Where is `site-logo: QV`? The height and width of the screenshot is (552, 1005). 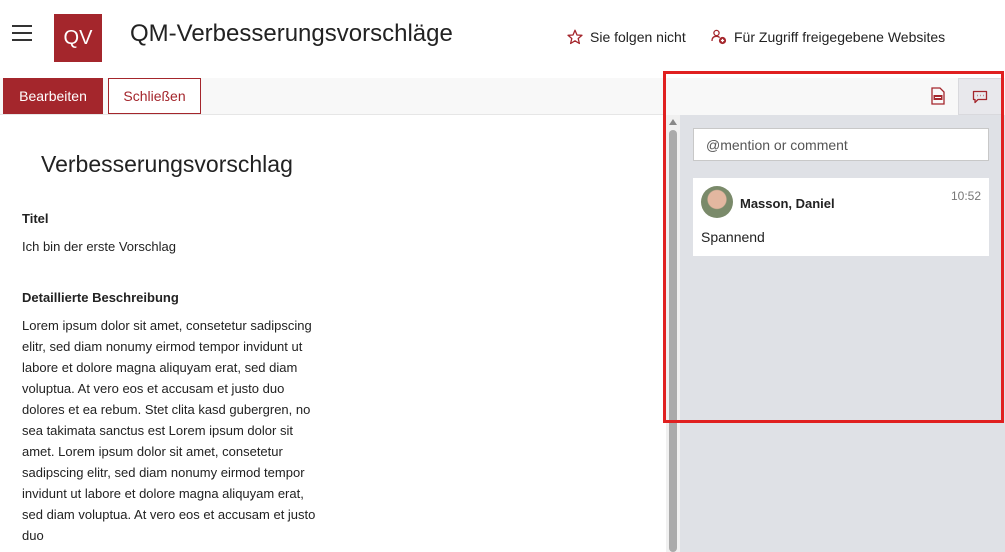 site-logo: QV is located at coordinates (78, 38).